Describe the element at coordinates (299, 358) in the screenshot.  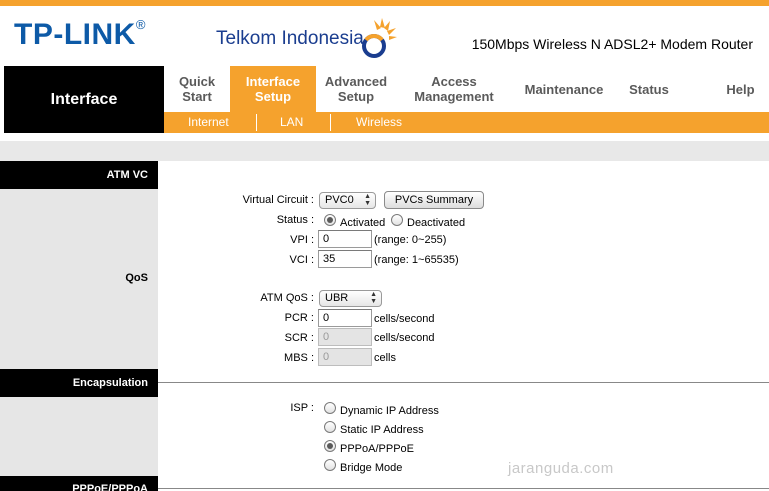
I see `mbs-label: MBS :` at that location.